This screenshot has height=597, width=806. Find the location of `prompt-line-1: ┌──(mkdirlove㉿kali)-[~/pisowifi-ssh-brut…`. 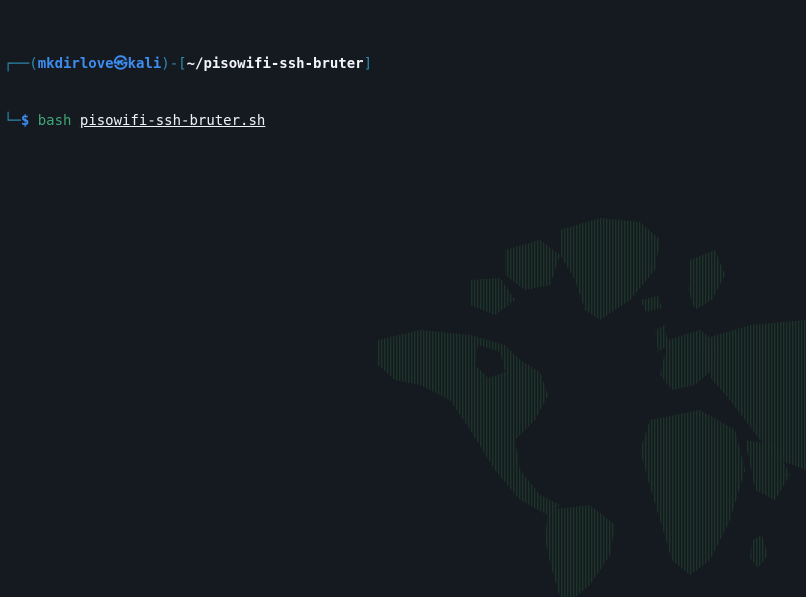

prompt-line-1: ┌──(mkdirlove㉿kali)-[~/pisowifi-ssh-brut… is located at coordinates (188, 64).